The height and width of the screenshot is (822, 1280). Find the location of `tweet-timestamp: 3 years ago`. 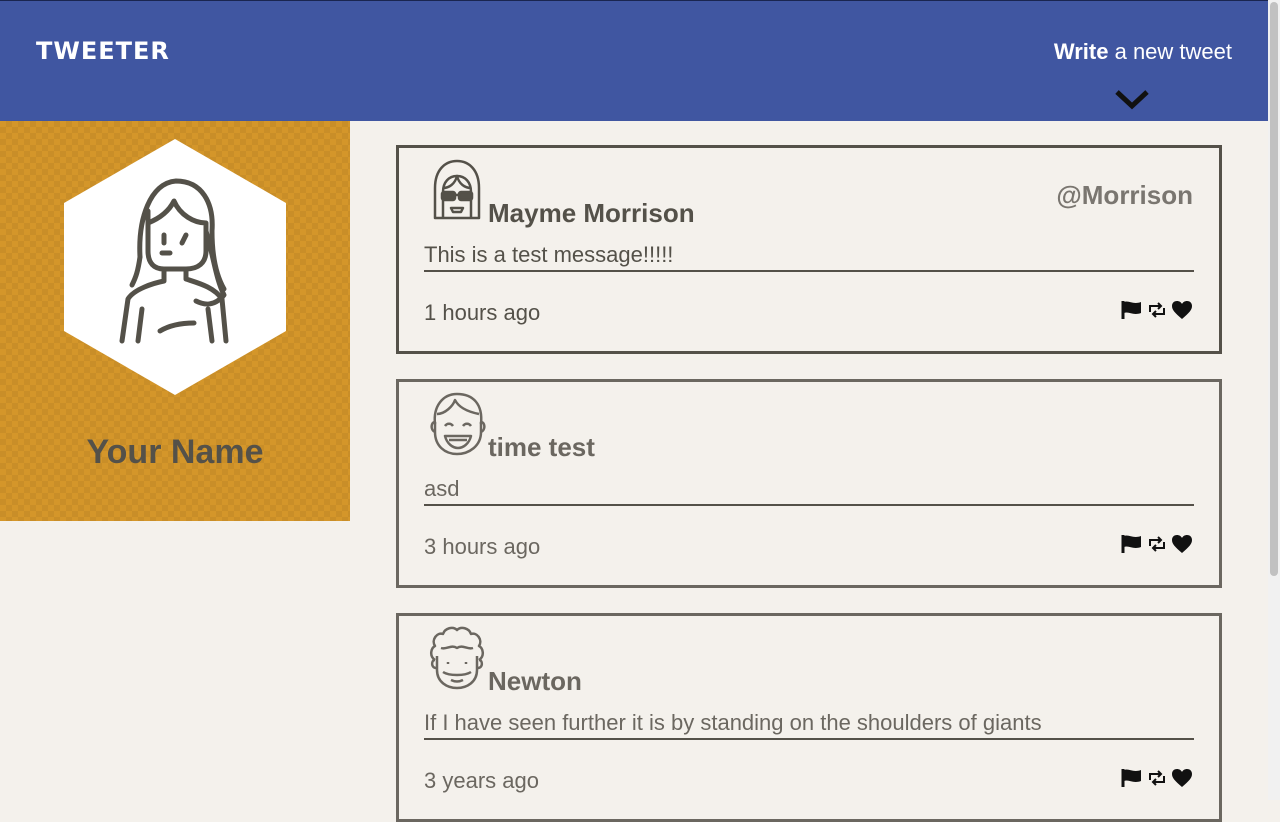

tweet-timestamp: 3 years ago is located at coordinates (481, 780).